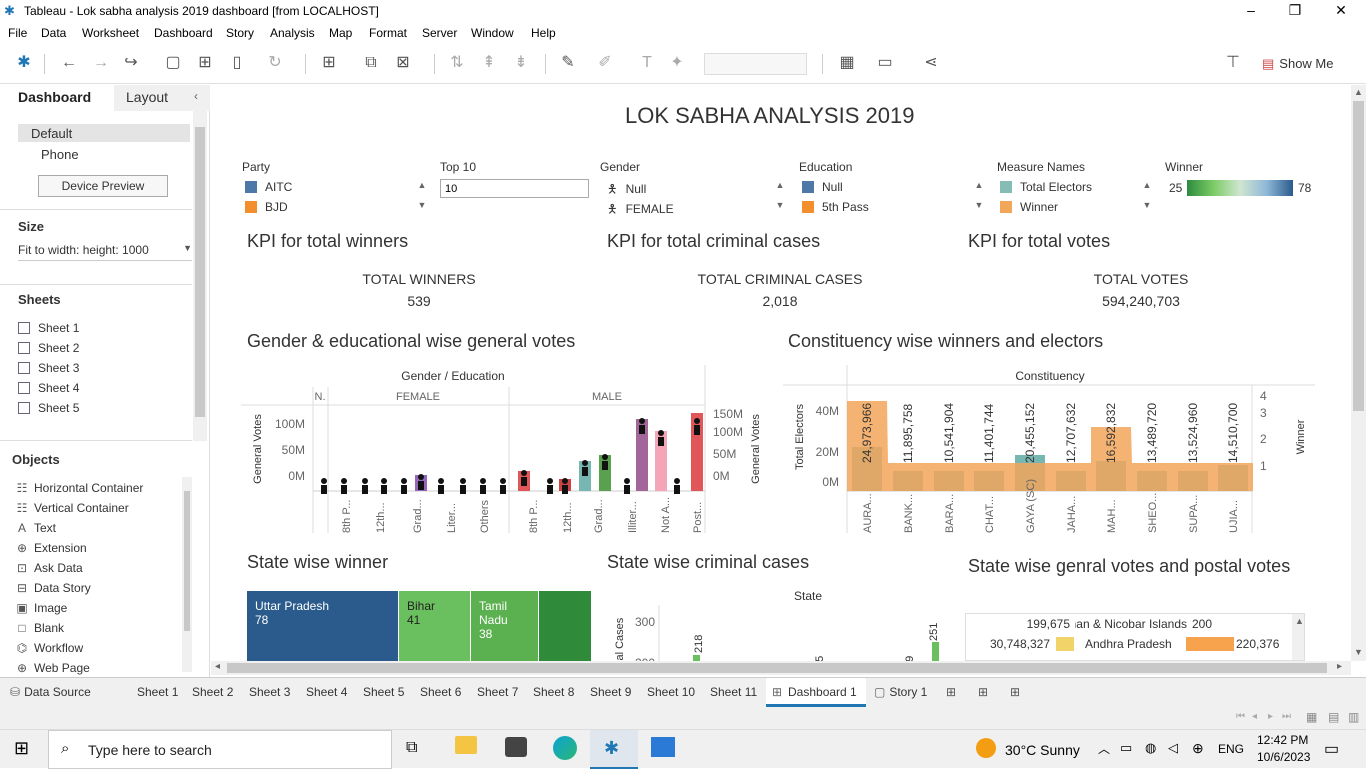 This screenshot has height=769, width=1366. I want to click on scroll-down-icon: ▼, so click(1358, 652).